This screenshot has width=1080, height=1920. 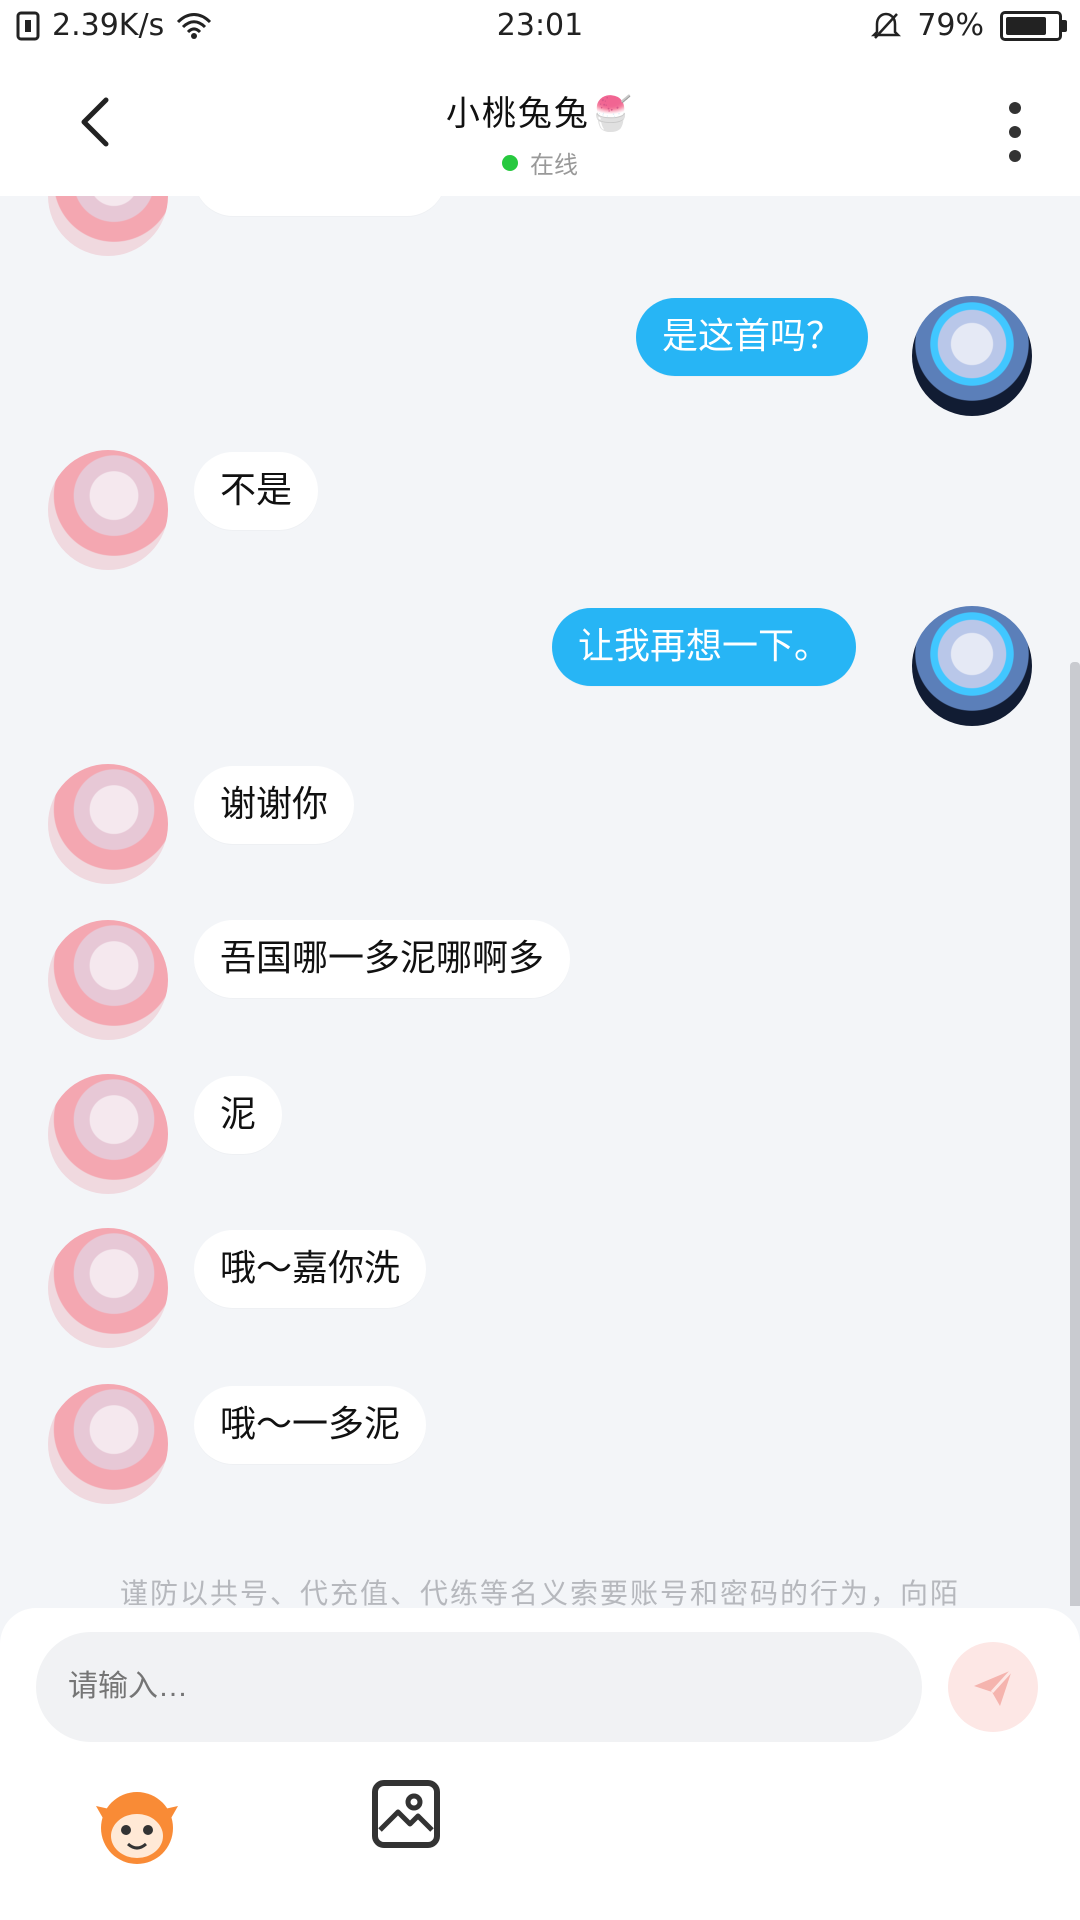 I want to click on image-icon, so click(x=406, y=1814).